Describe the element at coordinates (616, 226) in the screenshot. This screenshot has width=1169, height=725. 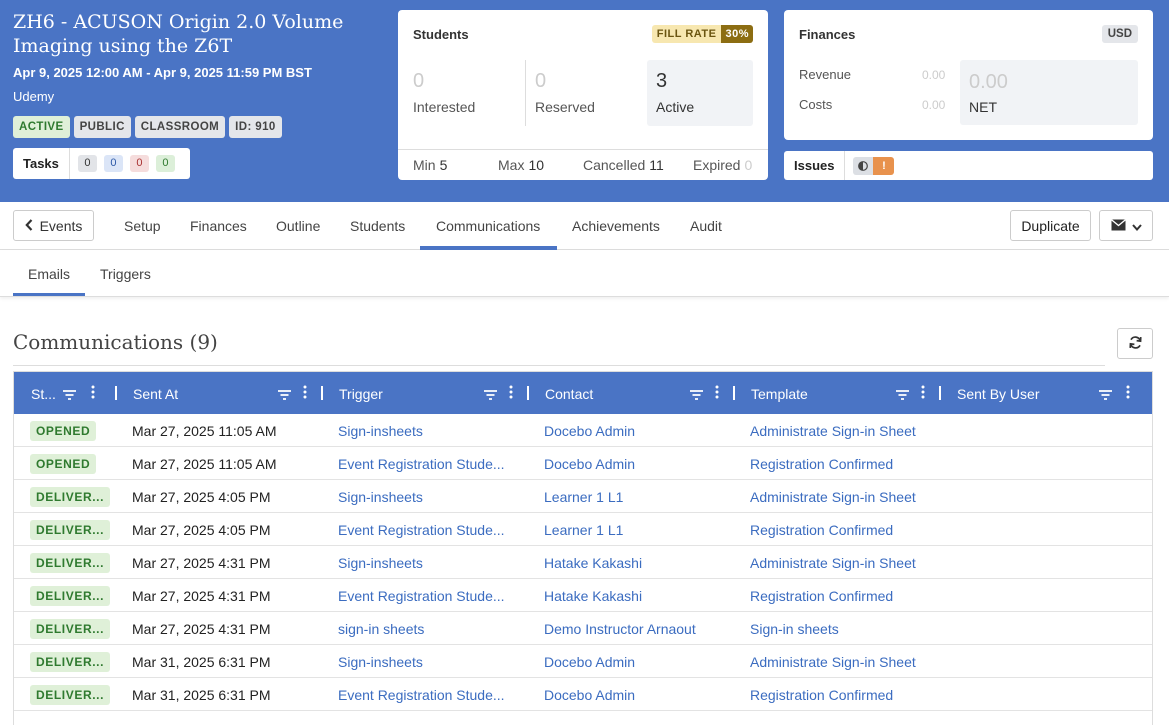
I see `tab-achievements: Achievements` at that location.